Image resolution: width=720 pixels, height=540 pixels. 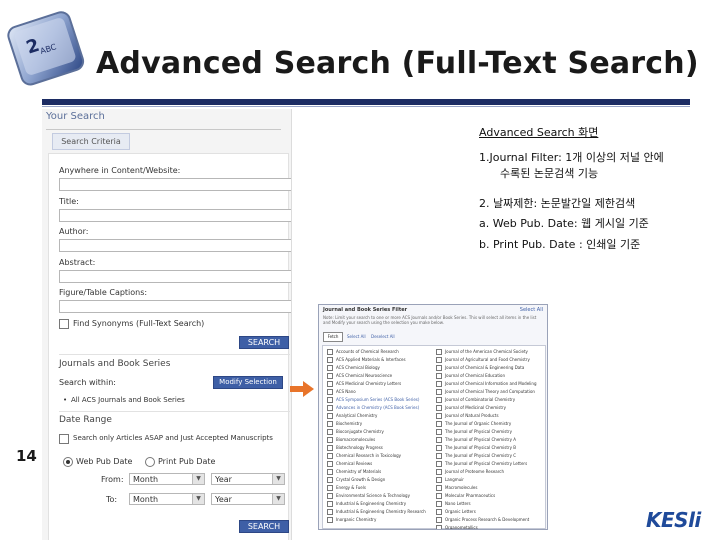 What do you see at coordinates (167, 479) in the screenshot?
I see `from-month-select: Month ▼` at bounding box center [167, 479].